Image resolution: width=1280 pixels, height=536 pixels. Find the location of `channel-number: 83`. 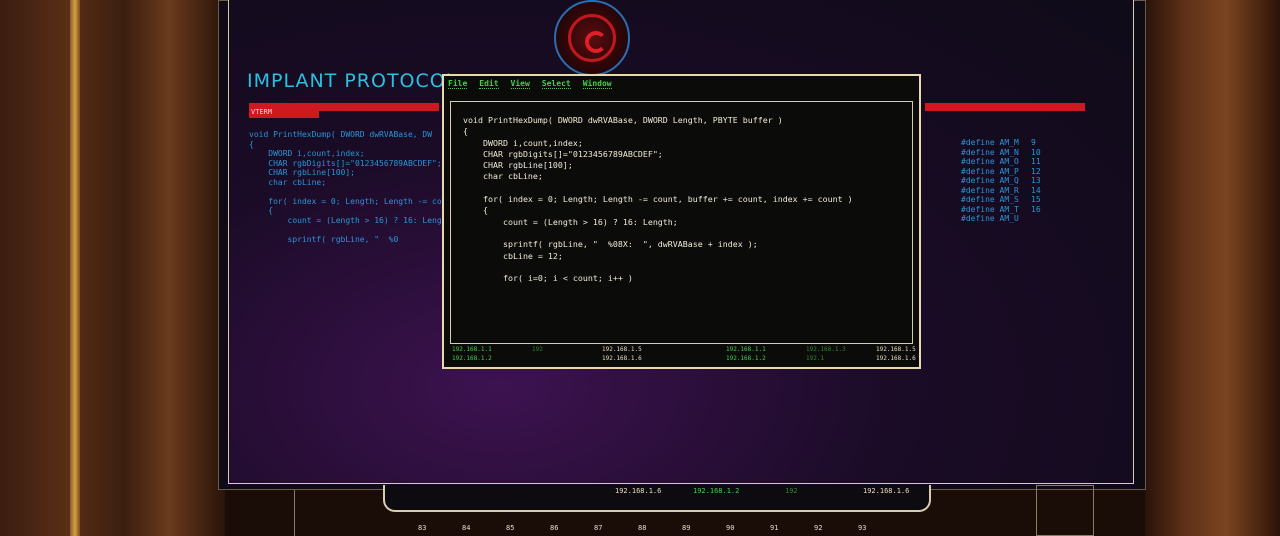

channel-number: 83 is located at coordinates (422, 528).